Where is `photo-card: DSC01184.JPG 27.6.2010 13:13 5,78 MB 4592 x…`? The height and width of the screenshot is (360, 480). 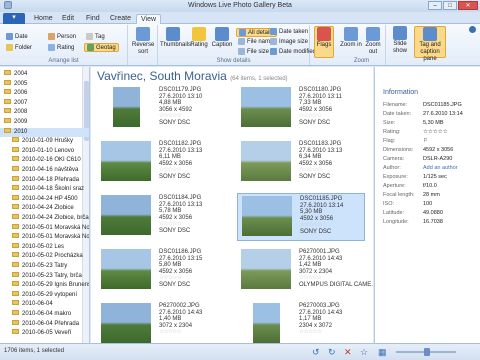 photo-card: DSC01184.JPG 27.6.2010 13:13 5,78 MB 4592 x… is located at coordinates (161, 217).